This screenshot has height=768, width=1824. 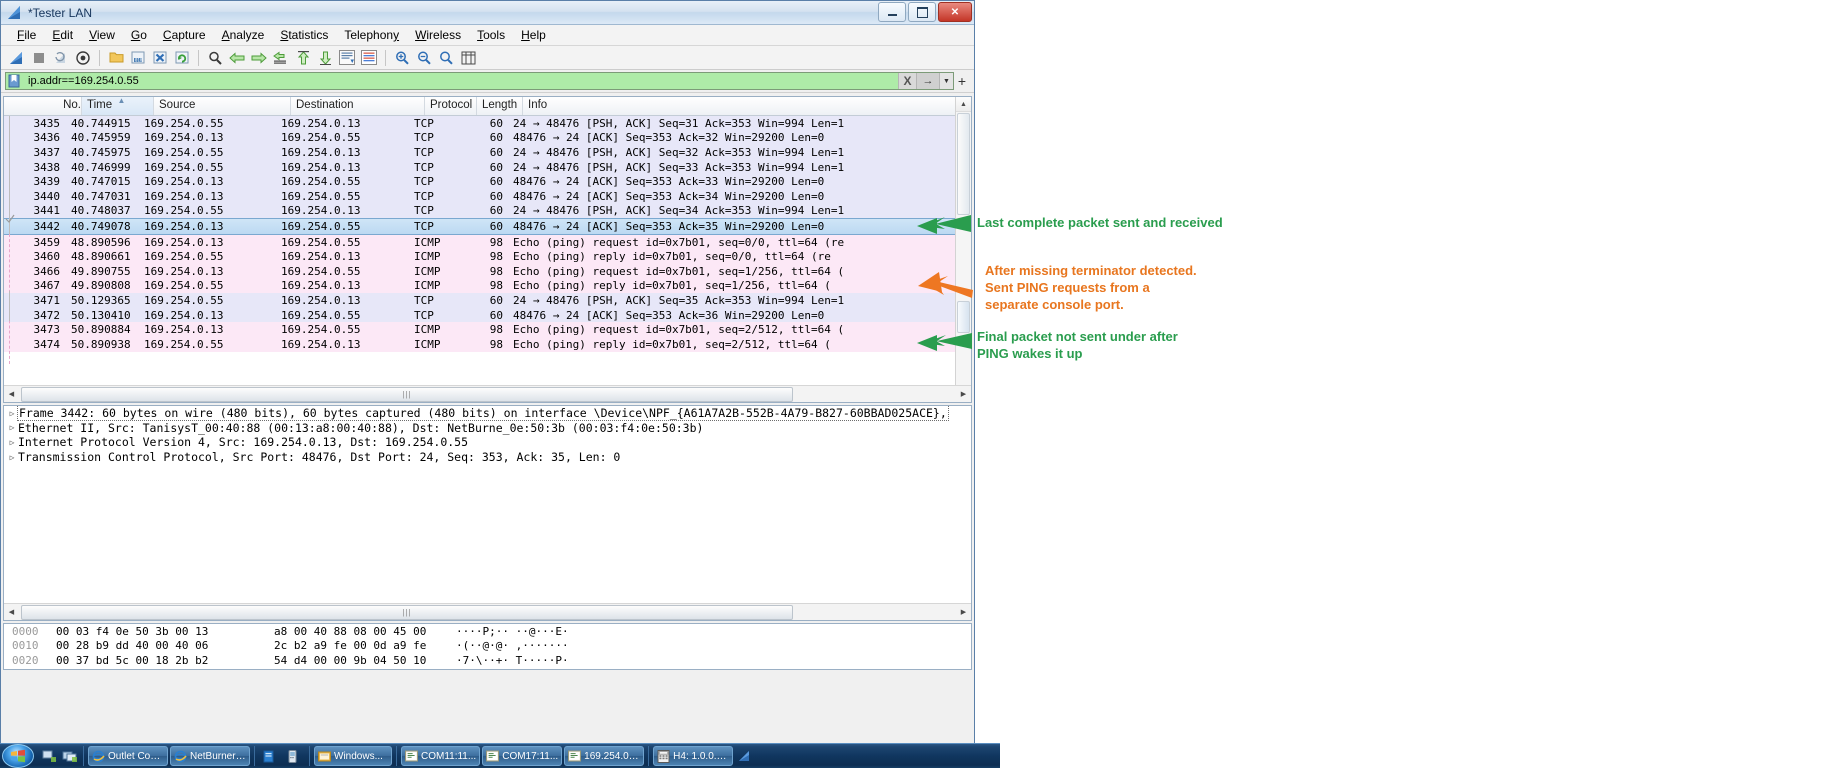 I want to click on zoom-out-icon, so click(x=424, y=58).